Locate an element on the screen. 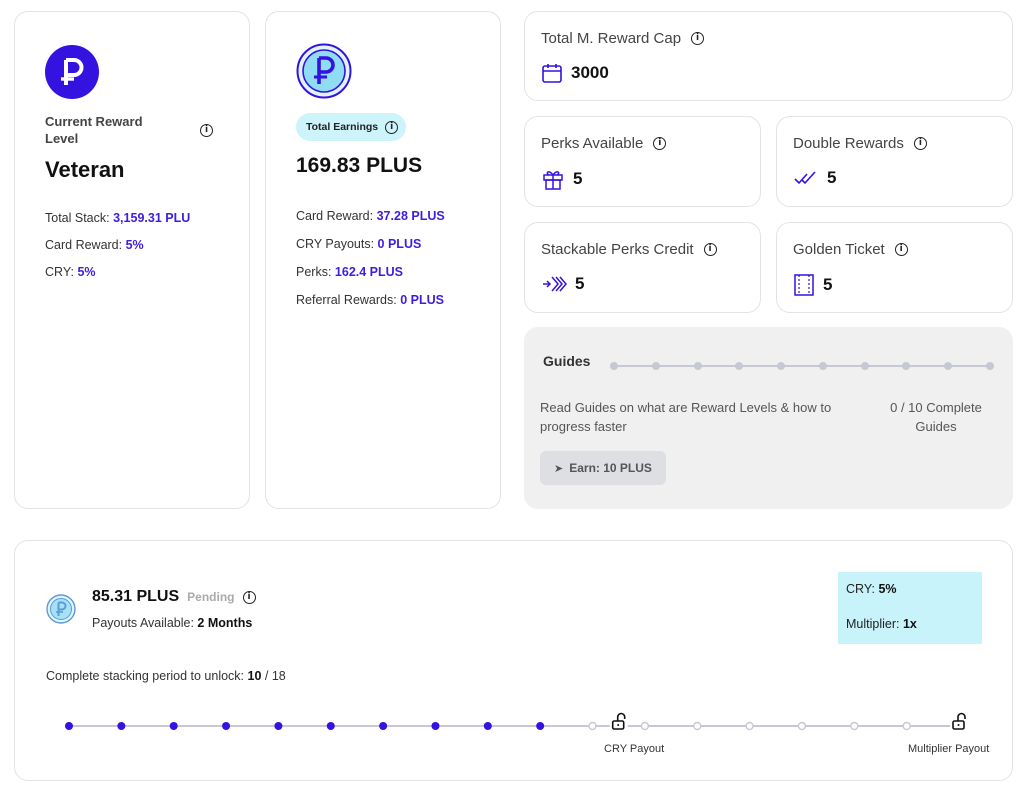 This screenshot has width=1024, height=795. earn-card-reward-row: Card Reward: 37.28 PLUS is located at coordinates (370, 223).